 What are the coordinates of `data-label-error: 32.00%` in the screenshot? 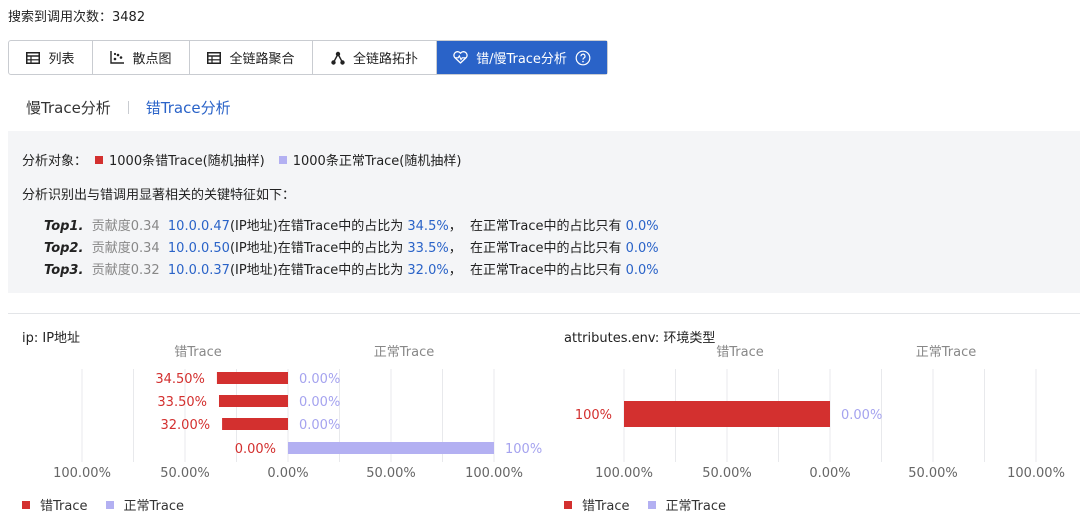 It's located at (186, 425).